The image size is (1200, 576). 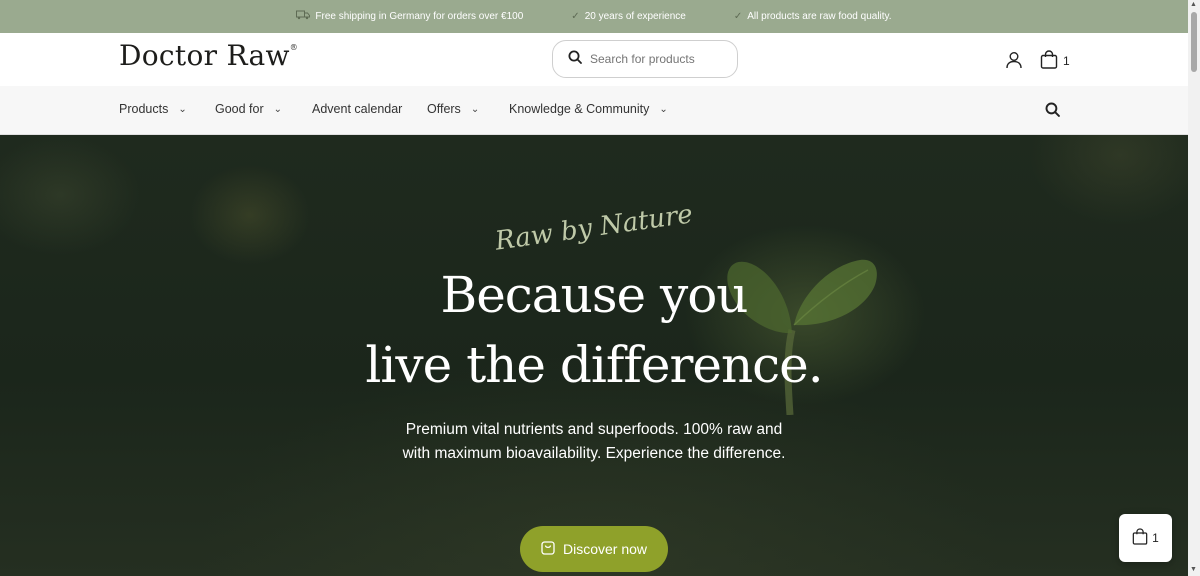 I want to click on search-box, so click(x=645, y=59).